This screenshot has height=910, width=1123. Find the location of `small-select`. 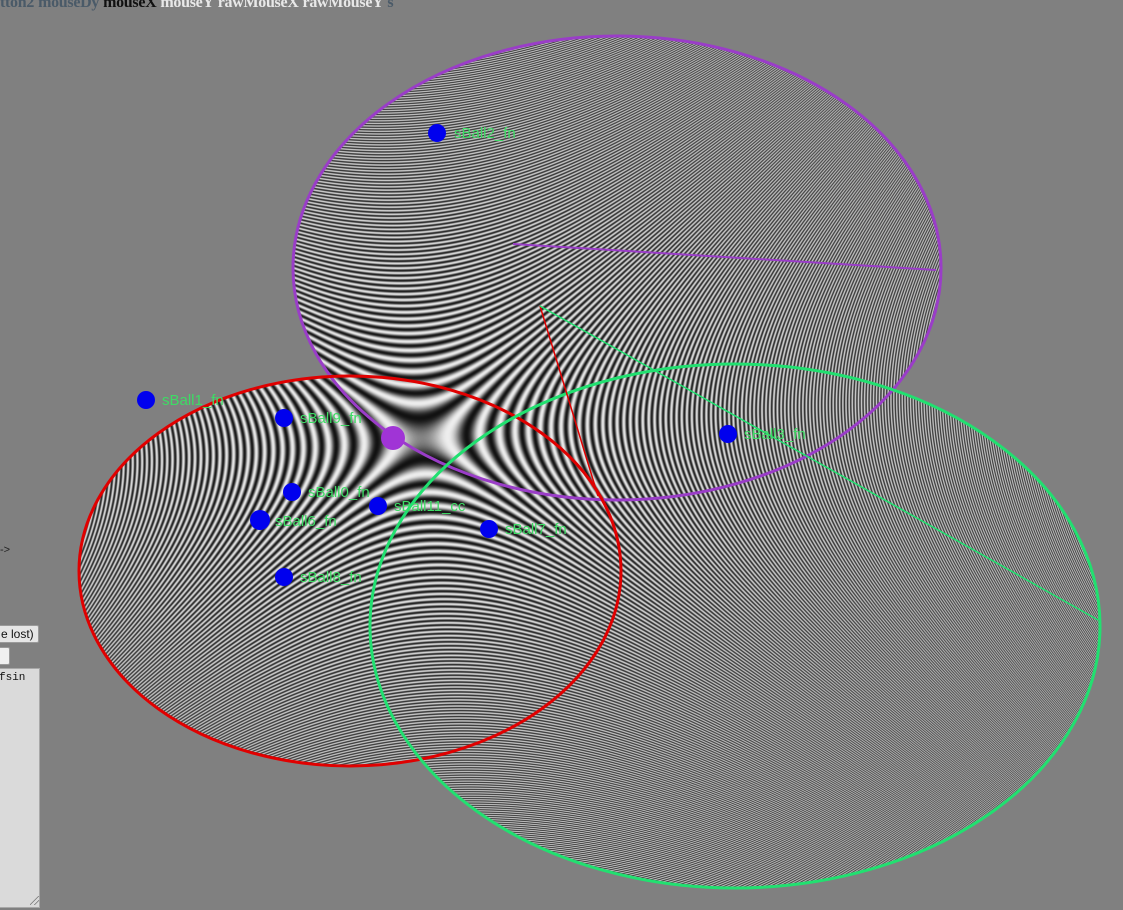

small-select is located at coordinates (5, 656).